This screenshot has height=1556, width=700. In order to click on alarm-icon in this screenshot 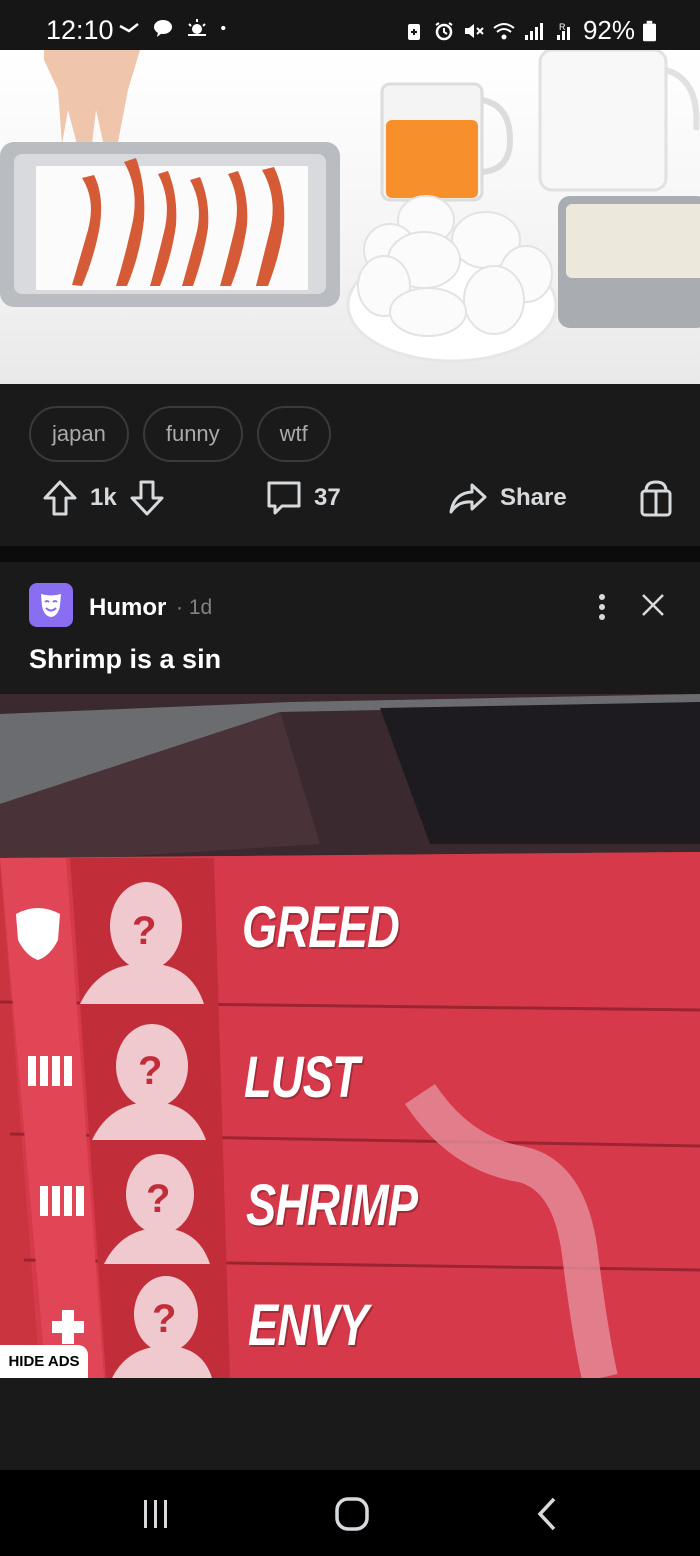, I will do `click(444, 30)`.